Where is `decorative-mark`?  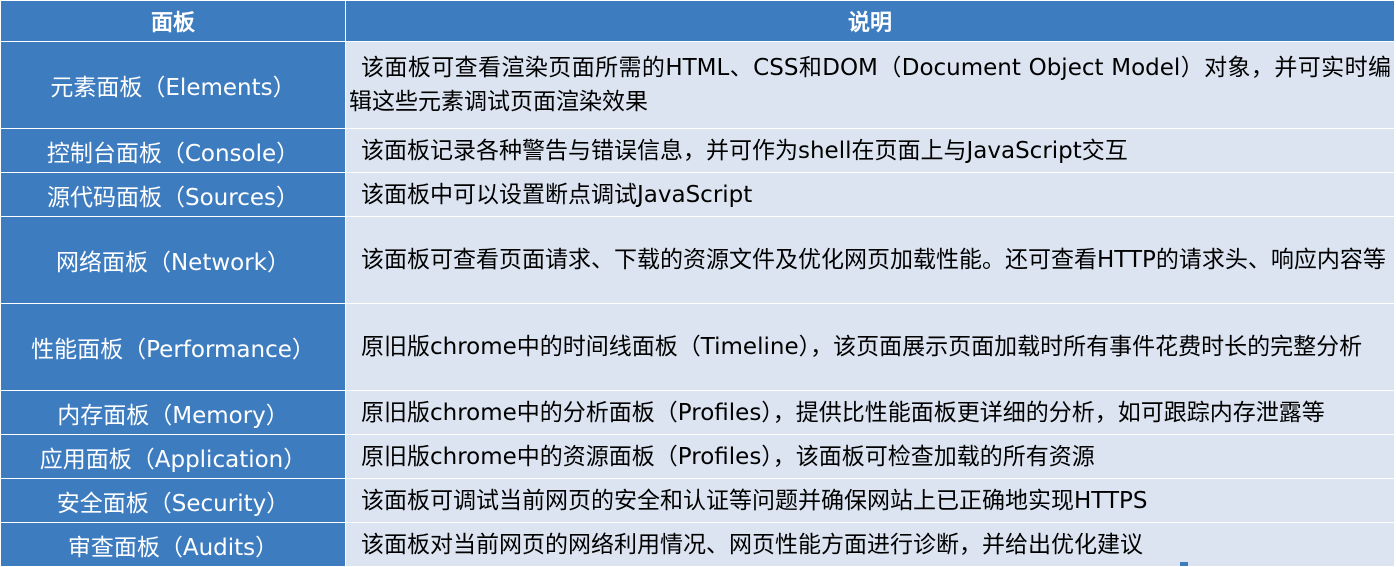 decorative-mark is located at coordinates (1184, 564).